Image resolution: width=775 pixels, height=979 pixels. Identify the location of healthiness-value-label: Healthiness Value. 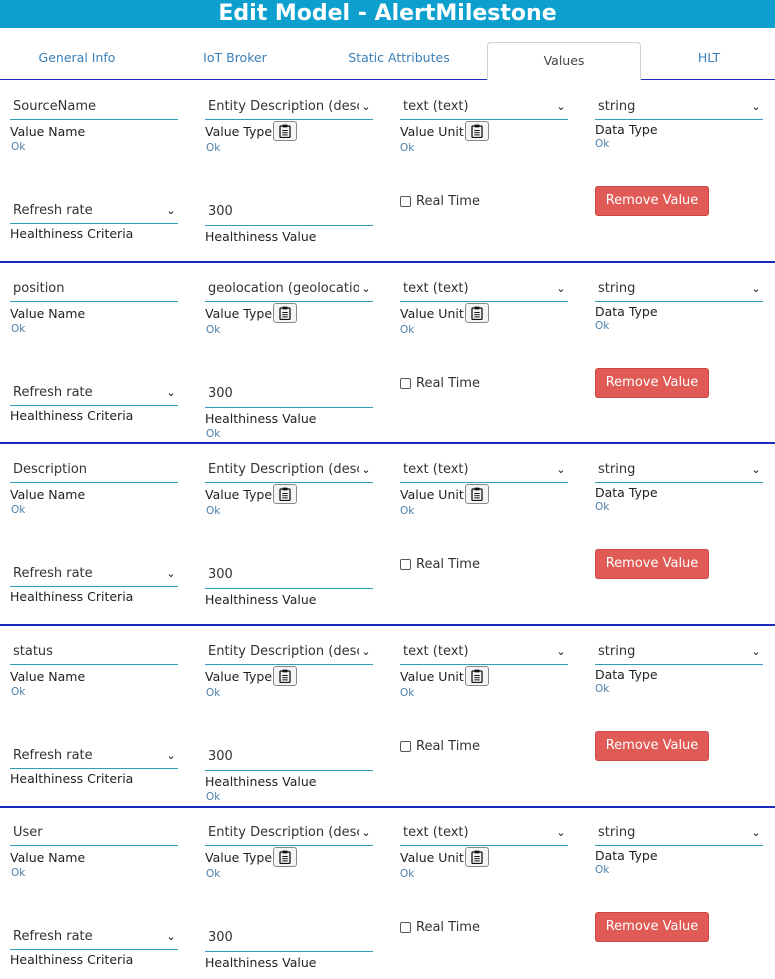
(261, 418).